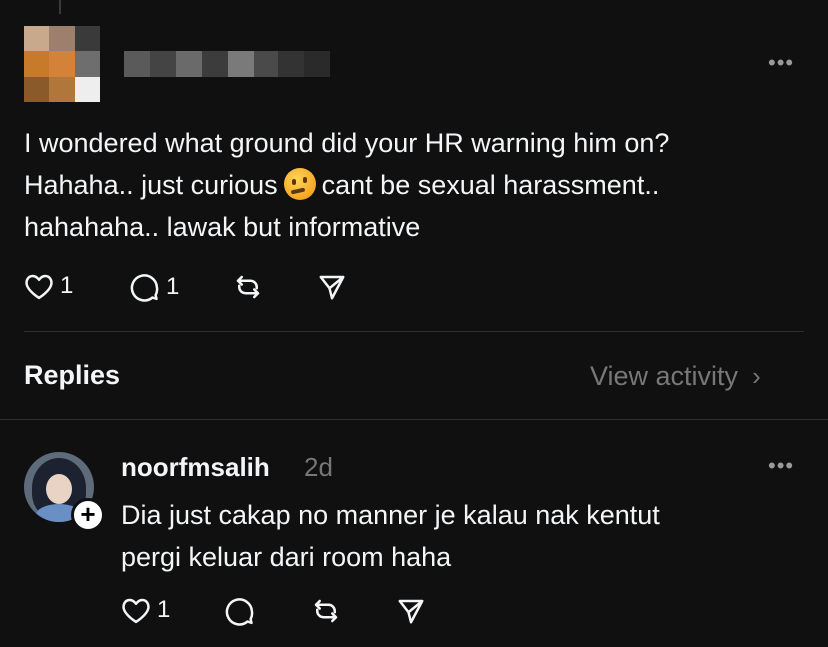 This screenshot has height=647, width=828. What do you see at coordinates (164, 609) in the screenshot?
I see `reply-like-count: 1` at bounding box center [164, 609].